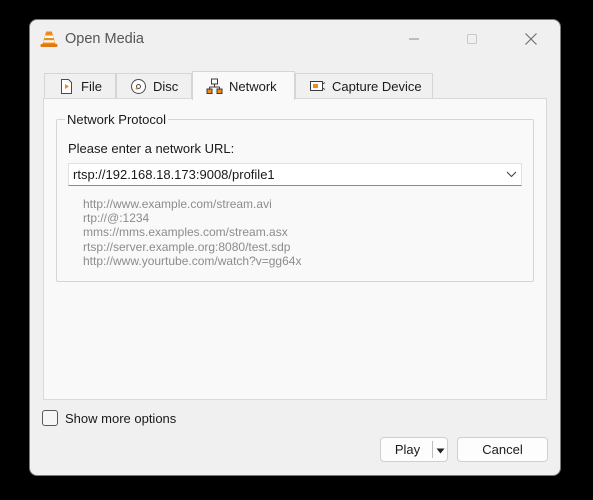 This screenshot has width=593, height=500. I want to click on tab-file-label: File, so click(91, 86).